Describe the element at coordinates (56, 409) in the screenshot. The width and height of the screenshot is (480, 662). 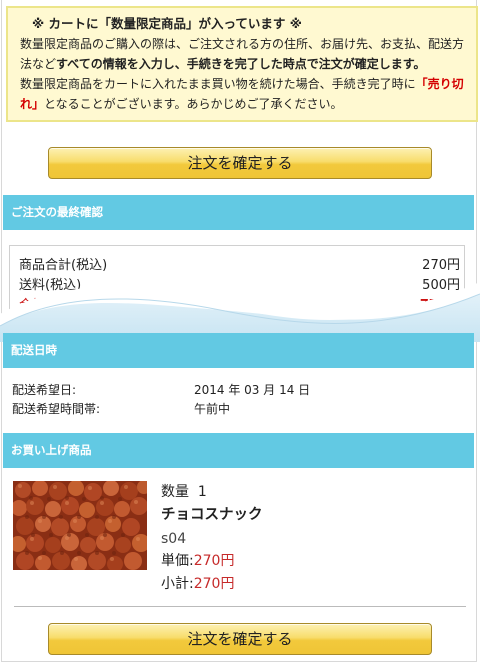
I see `delivery-time-label: 配送希望時間帯:` at that location.